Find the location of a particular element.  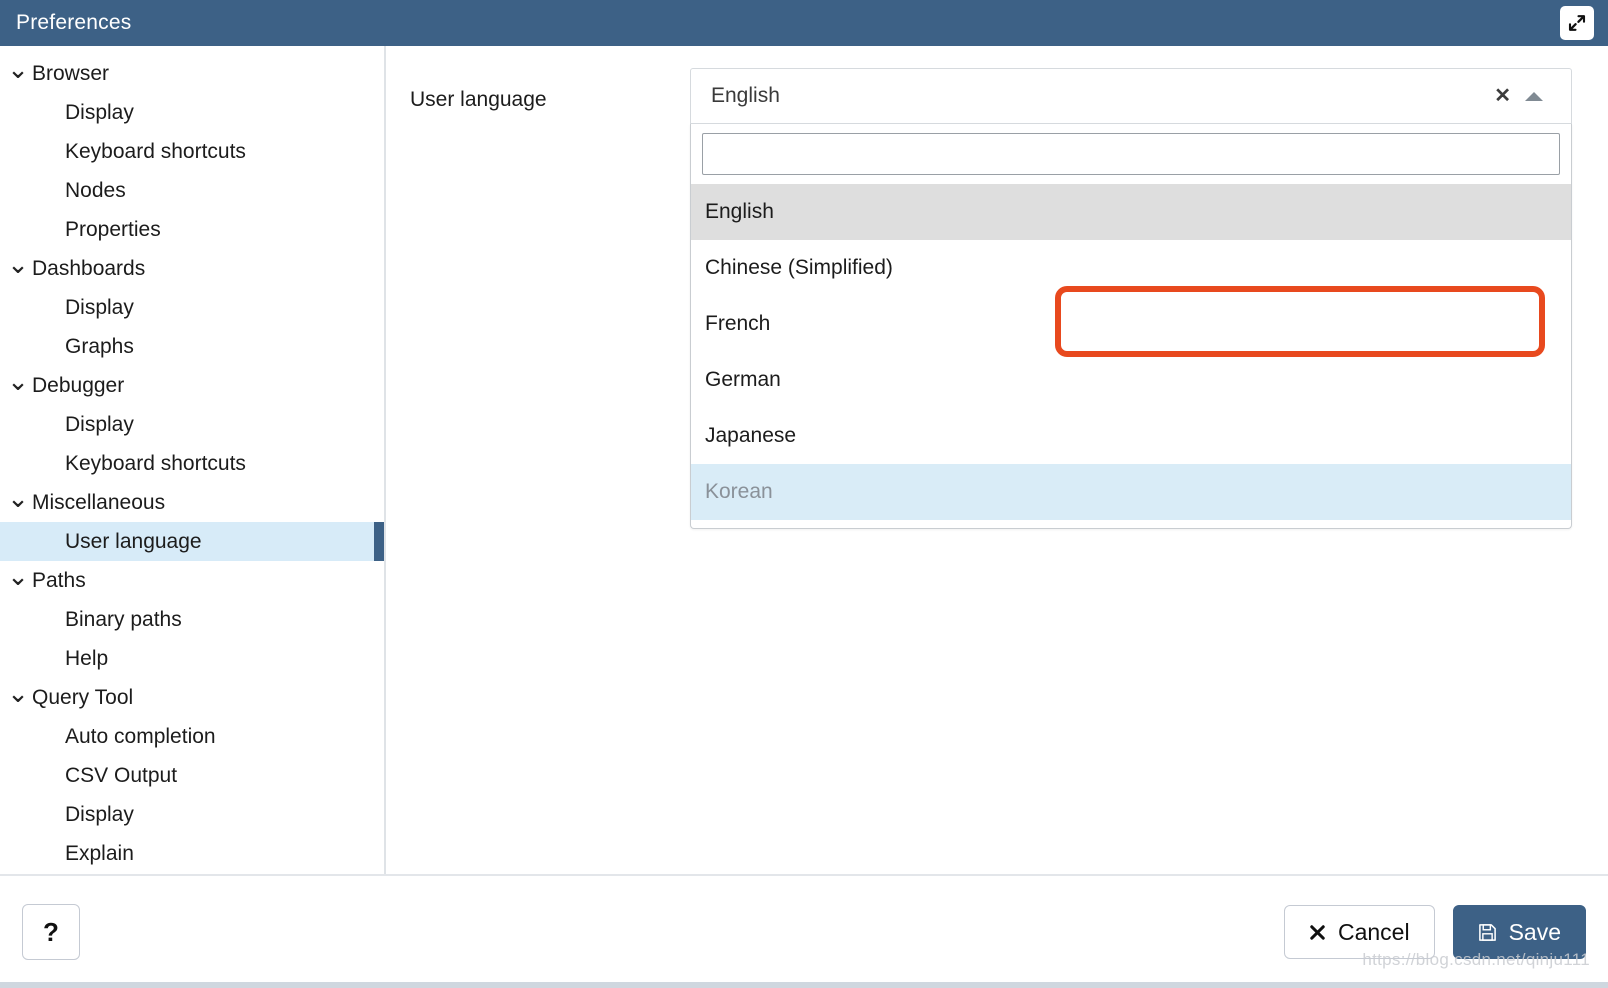

dropdown-search-box is located at coordinates (1131, 154).